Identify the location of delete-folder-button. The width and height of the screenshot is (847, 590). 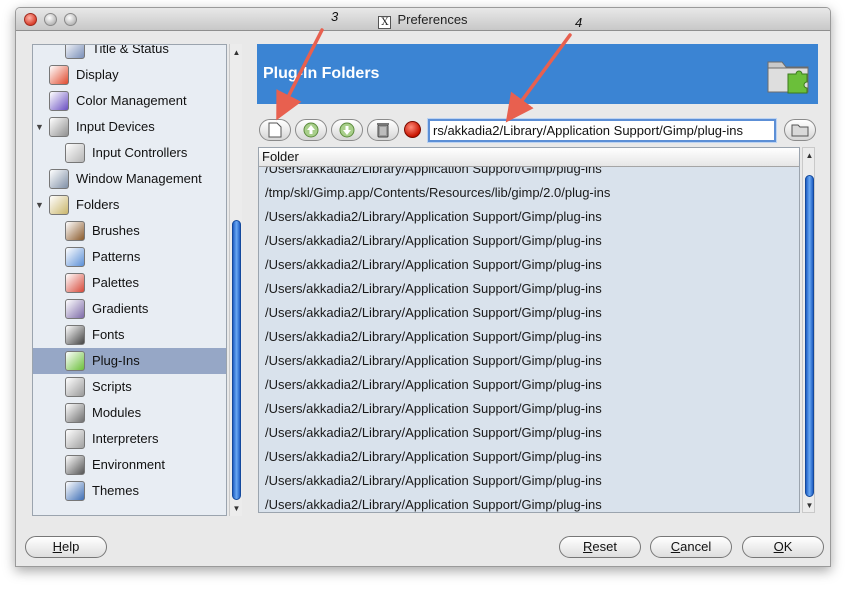
(383, 130).